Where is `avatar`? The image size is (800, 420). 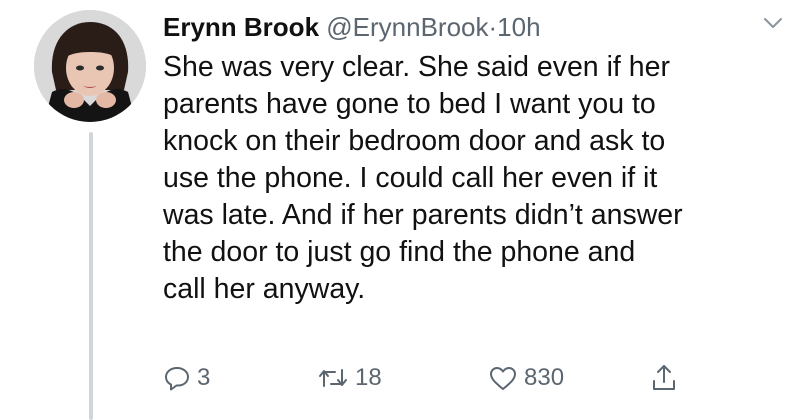 avatar is located at coordinates (90, 66).